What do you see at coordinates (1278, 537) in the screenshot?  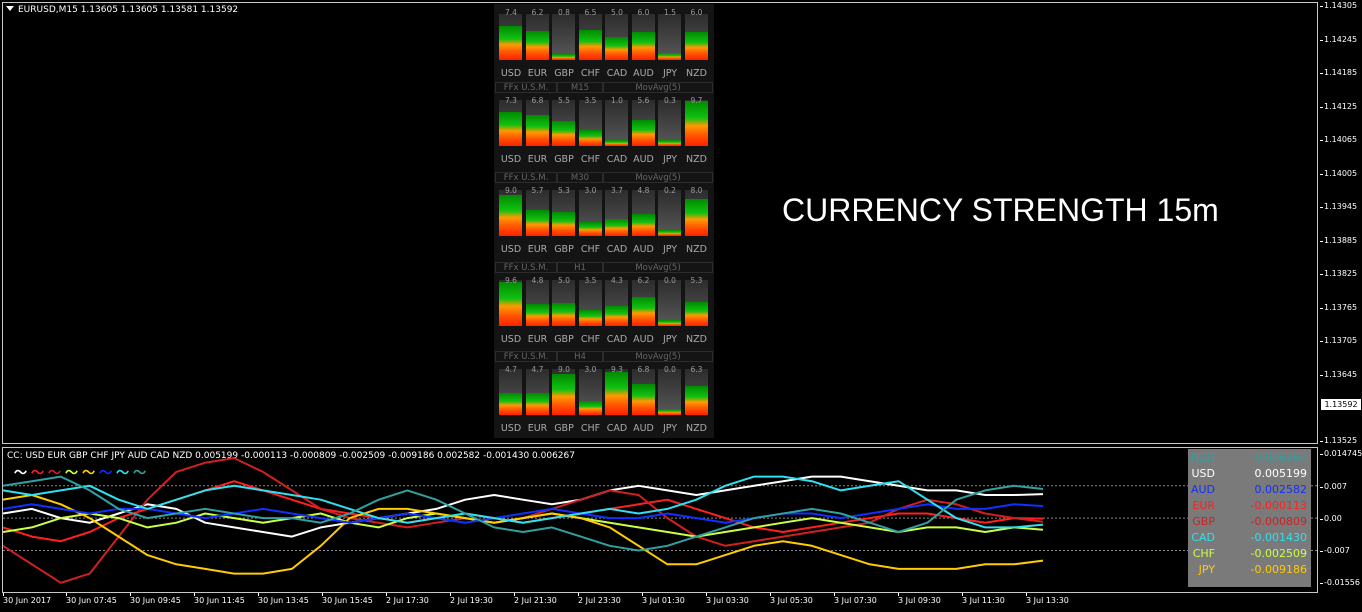 I see `currency-value: -0.001430` at bounding box center [1278, 537].